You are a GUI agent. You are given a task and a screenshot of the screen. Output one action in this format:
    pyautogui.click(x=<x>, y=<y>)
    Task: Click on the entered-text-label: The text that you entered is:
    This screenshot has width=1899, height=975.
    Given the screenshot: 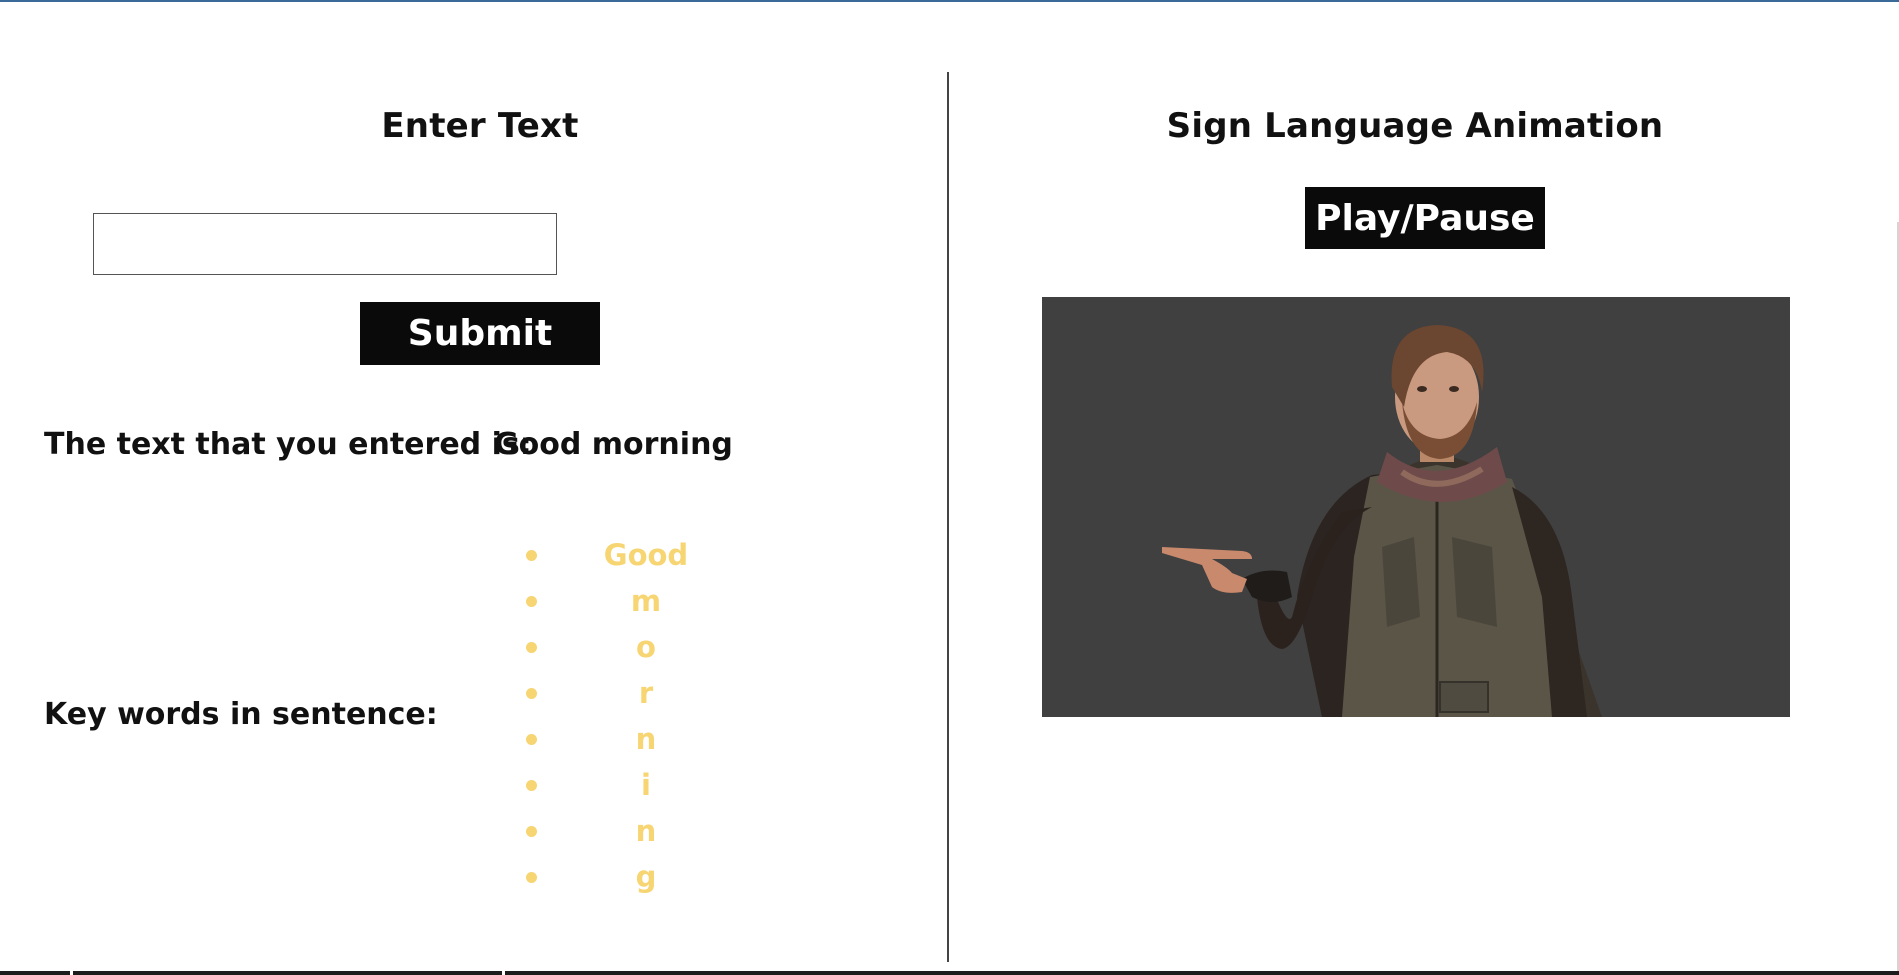 What is the action you would take?
    pyautogui.click(x=288, y=444)
    